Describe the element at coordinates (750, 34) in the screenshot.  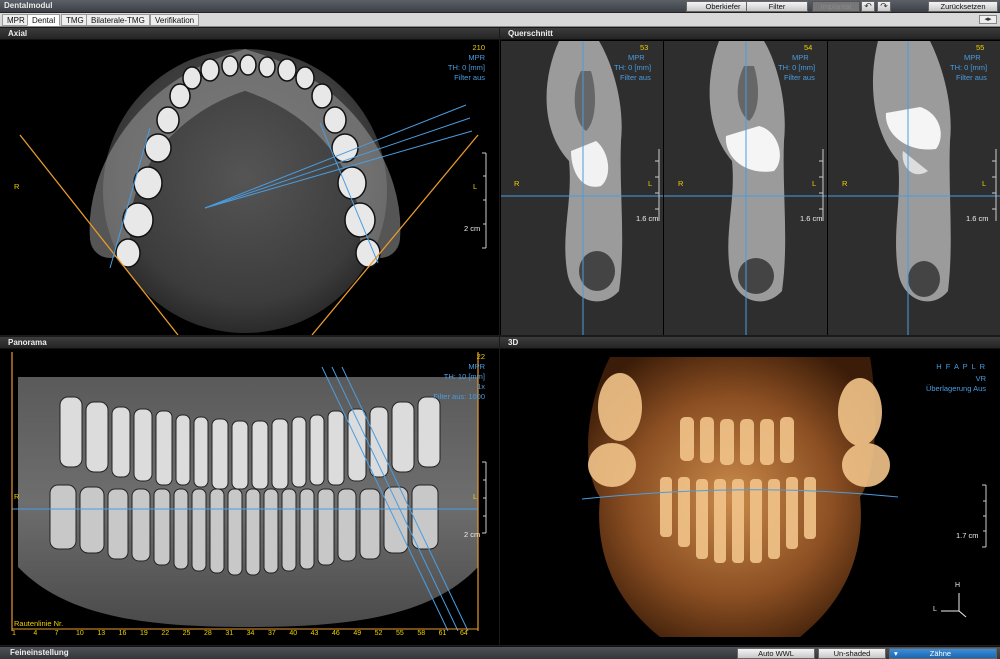
I see `querschnitt-header: Querschnitt` at that location.